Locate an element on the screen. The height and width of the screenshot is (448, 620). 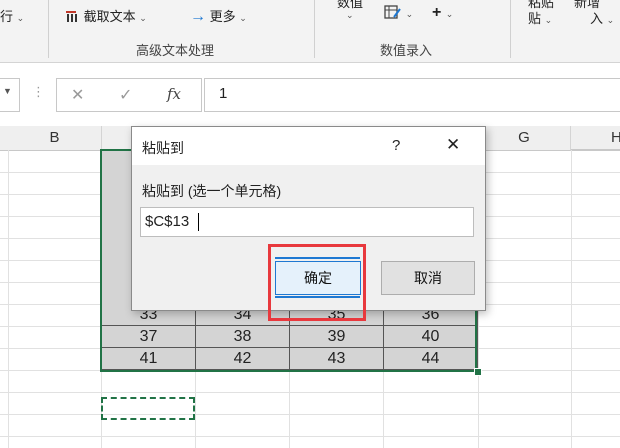
group-advanced-text-label: 高级文本处理 is located at coordinates (175, 50).